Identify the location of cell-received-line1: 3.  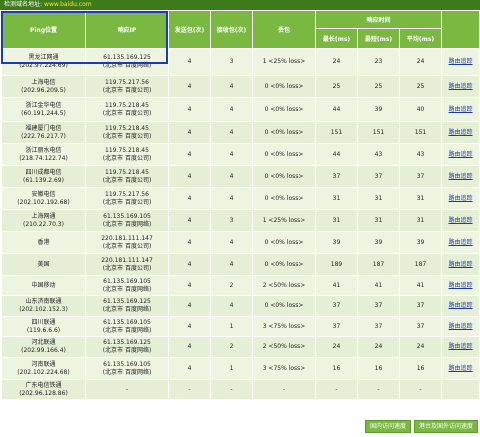
(231, 61).